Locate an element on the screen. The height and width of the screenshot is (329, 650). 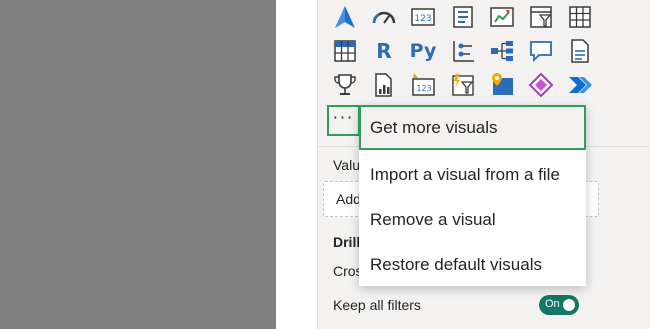
gauge-icon is located at coordinates (384, 17).